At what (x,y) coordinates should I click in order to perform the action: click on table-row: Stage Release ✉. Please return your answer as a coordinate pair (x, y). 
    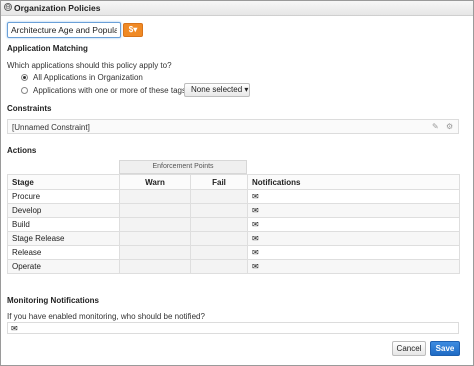
    Looking at the image, I should click on (233, 238).